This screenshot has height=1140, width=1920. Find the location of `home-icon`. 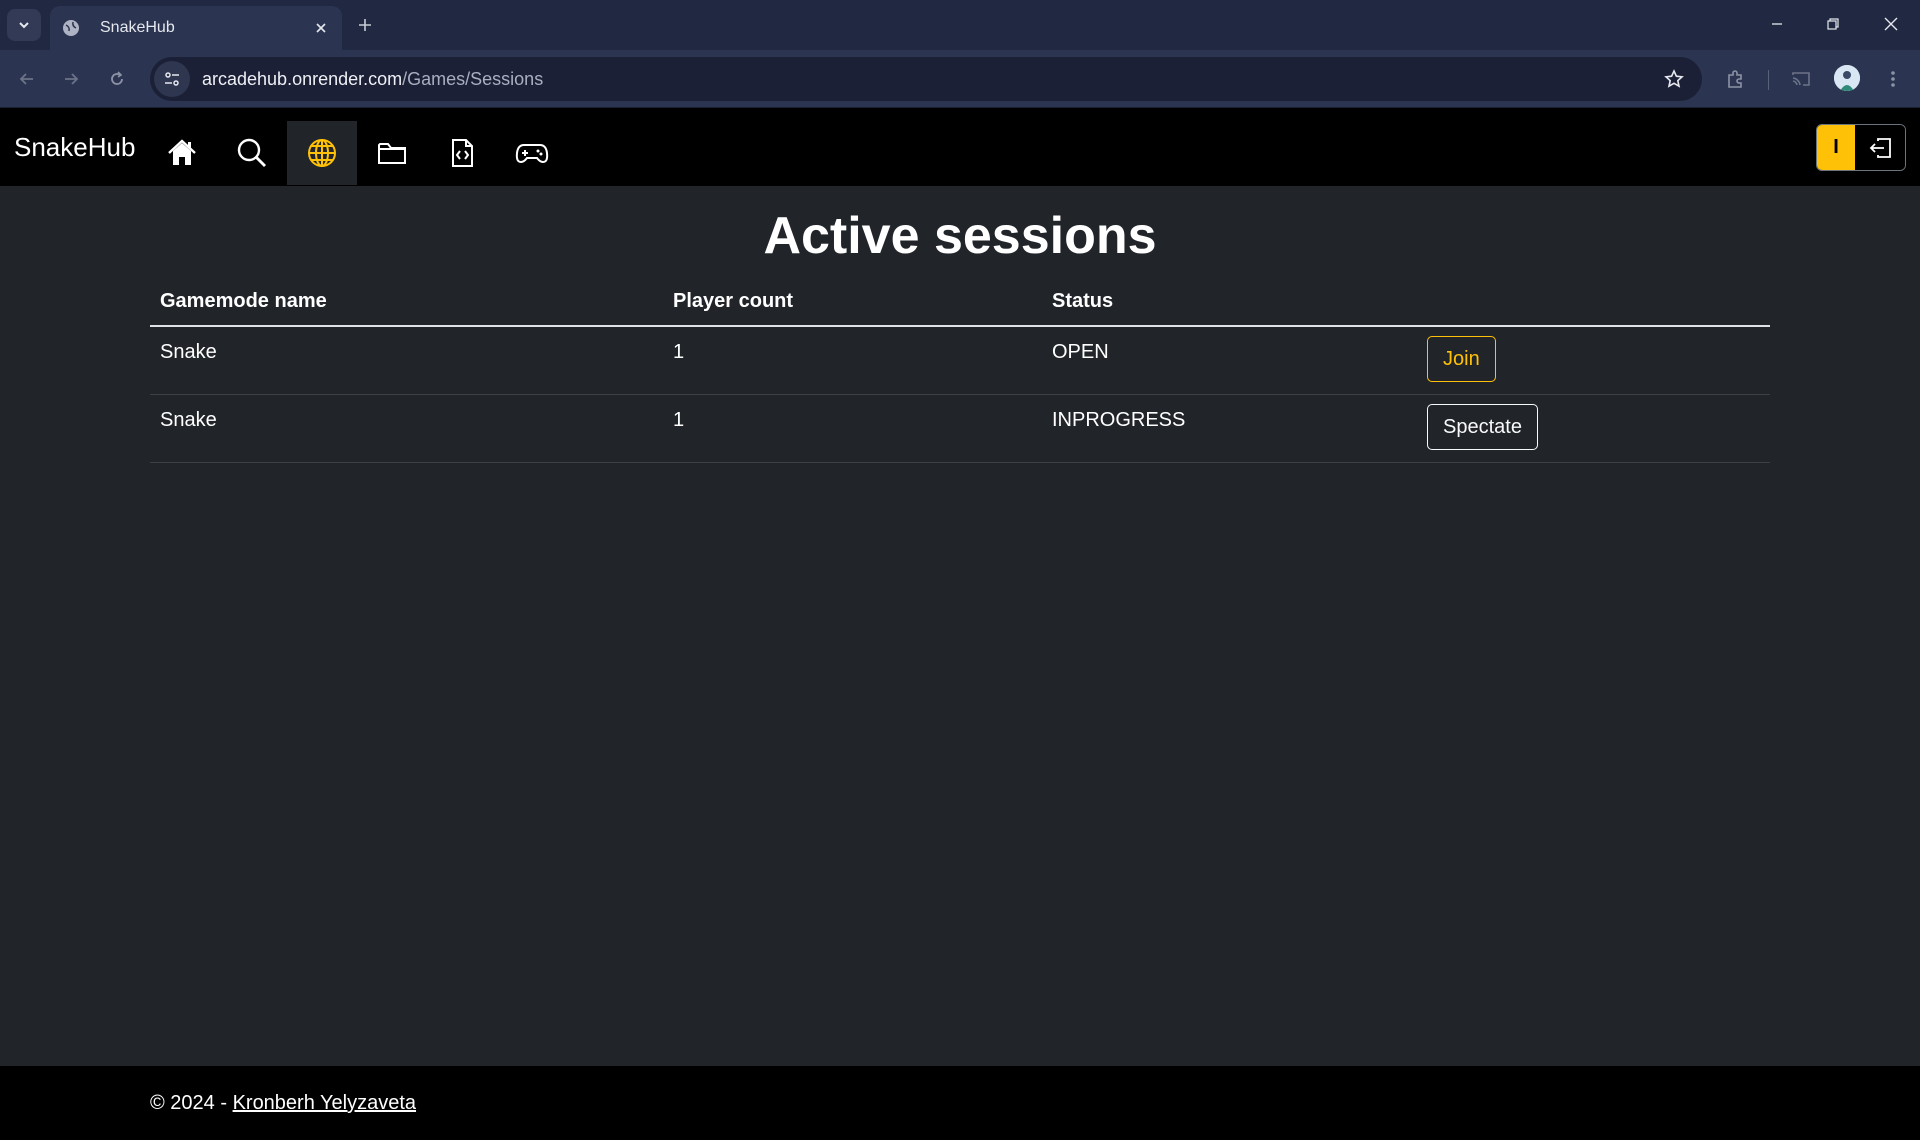

home-icon is located at coordinates (182, 152).